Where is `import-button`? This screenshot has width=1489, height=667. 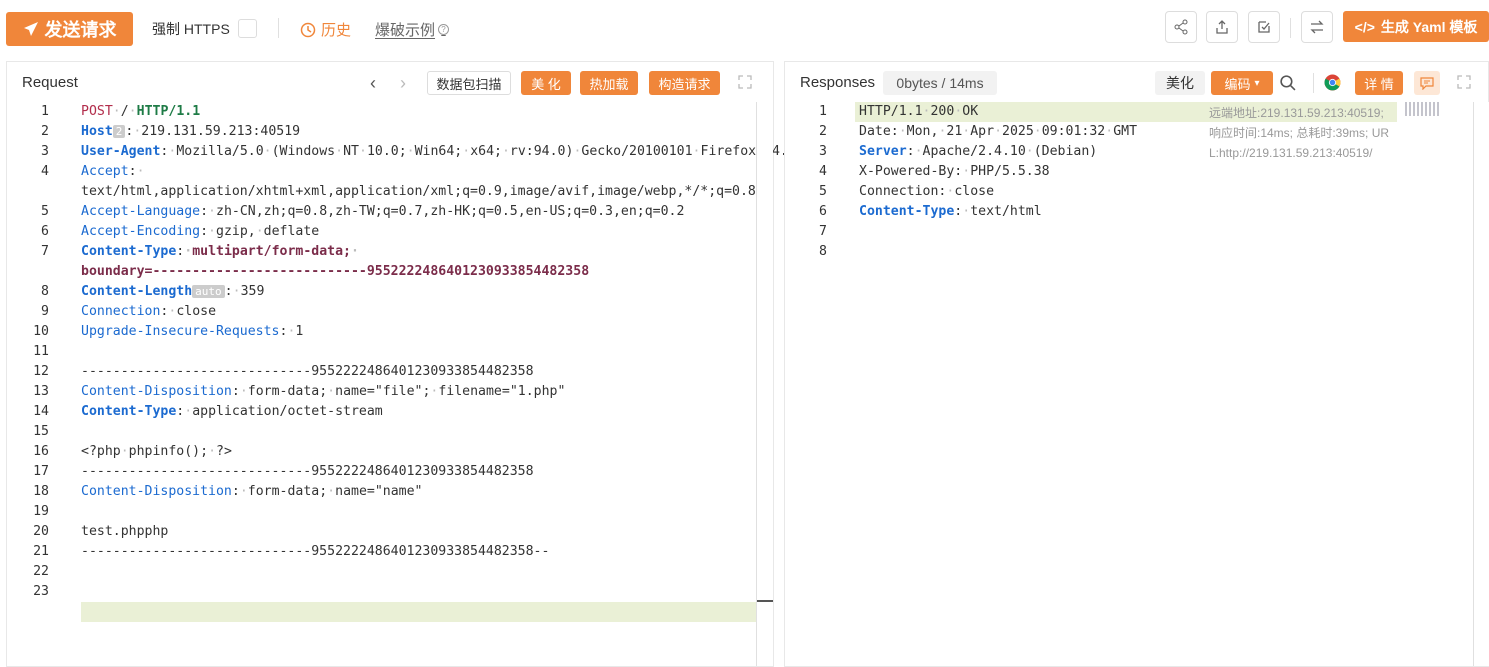 import-button is located at coordinates (1264, 27).